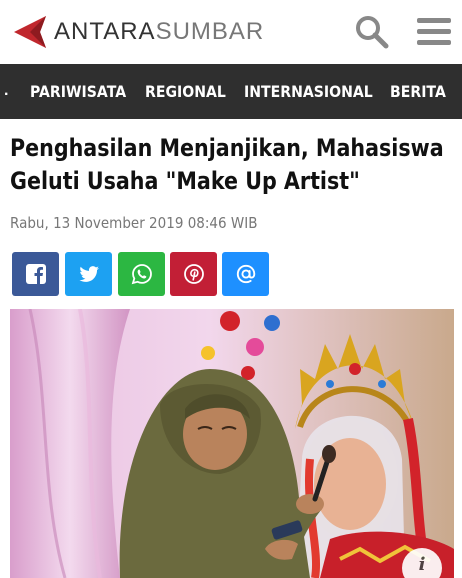 The width and height of the screenshot is (462, 578). What do you see at coordinates (134, 223) in the screenshot?
I see `article-date: Rabu, 13 November 2019 08:46 WIB` at bounding box center [134, 223].